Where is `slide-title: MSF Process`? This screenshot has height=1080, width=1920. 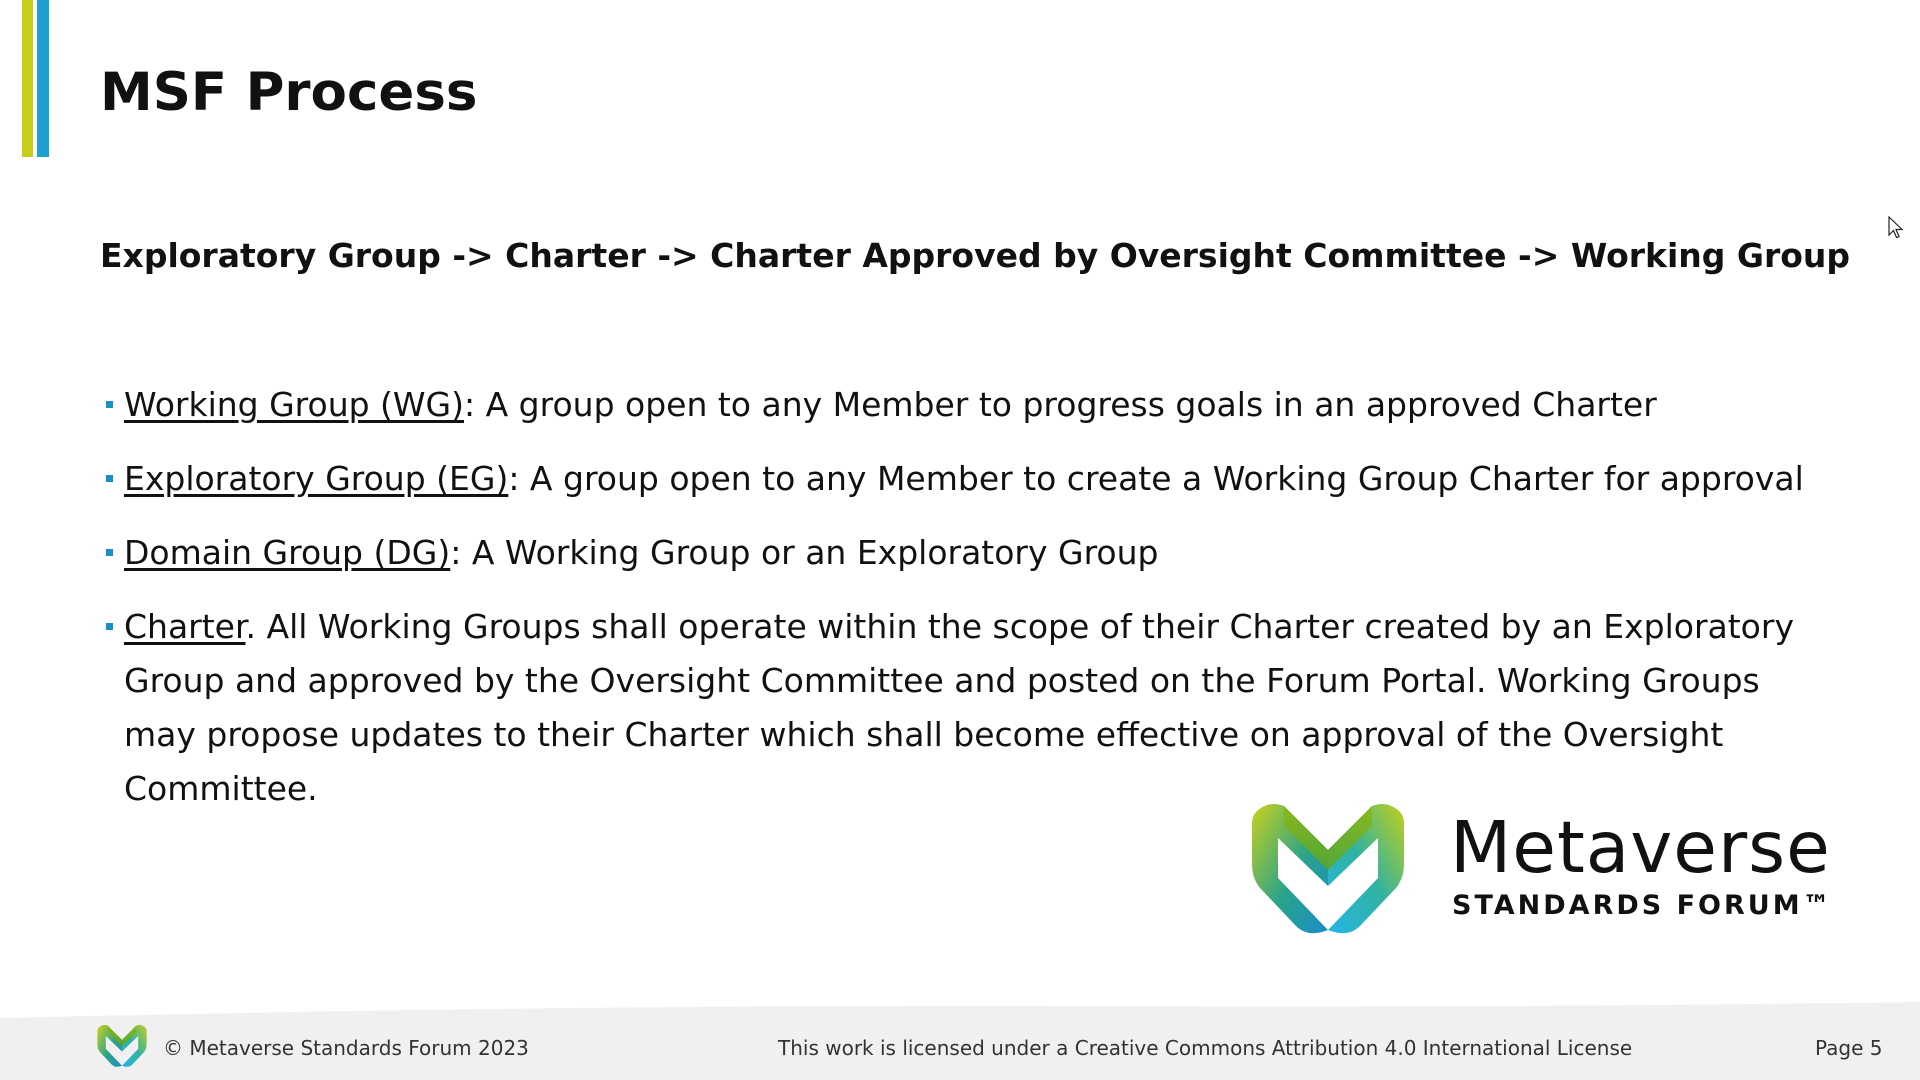
slide-title: MSF Process is located at coordinates (289, 92).